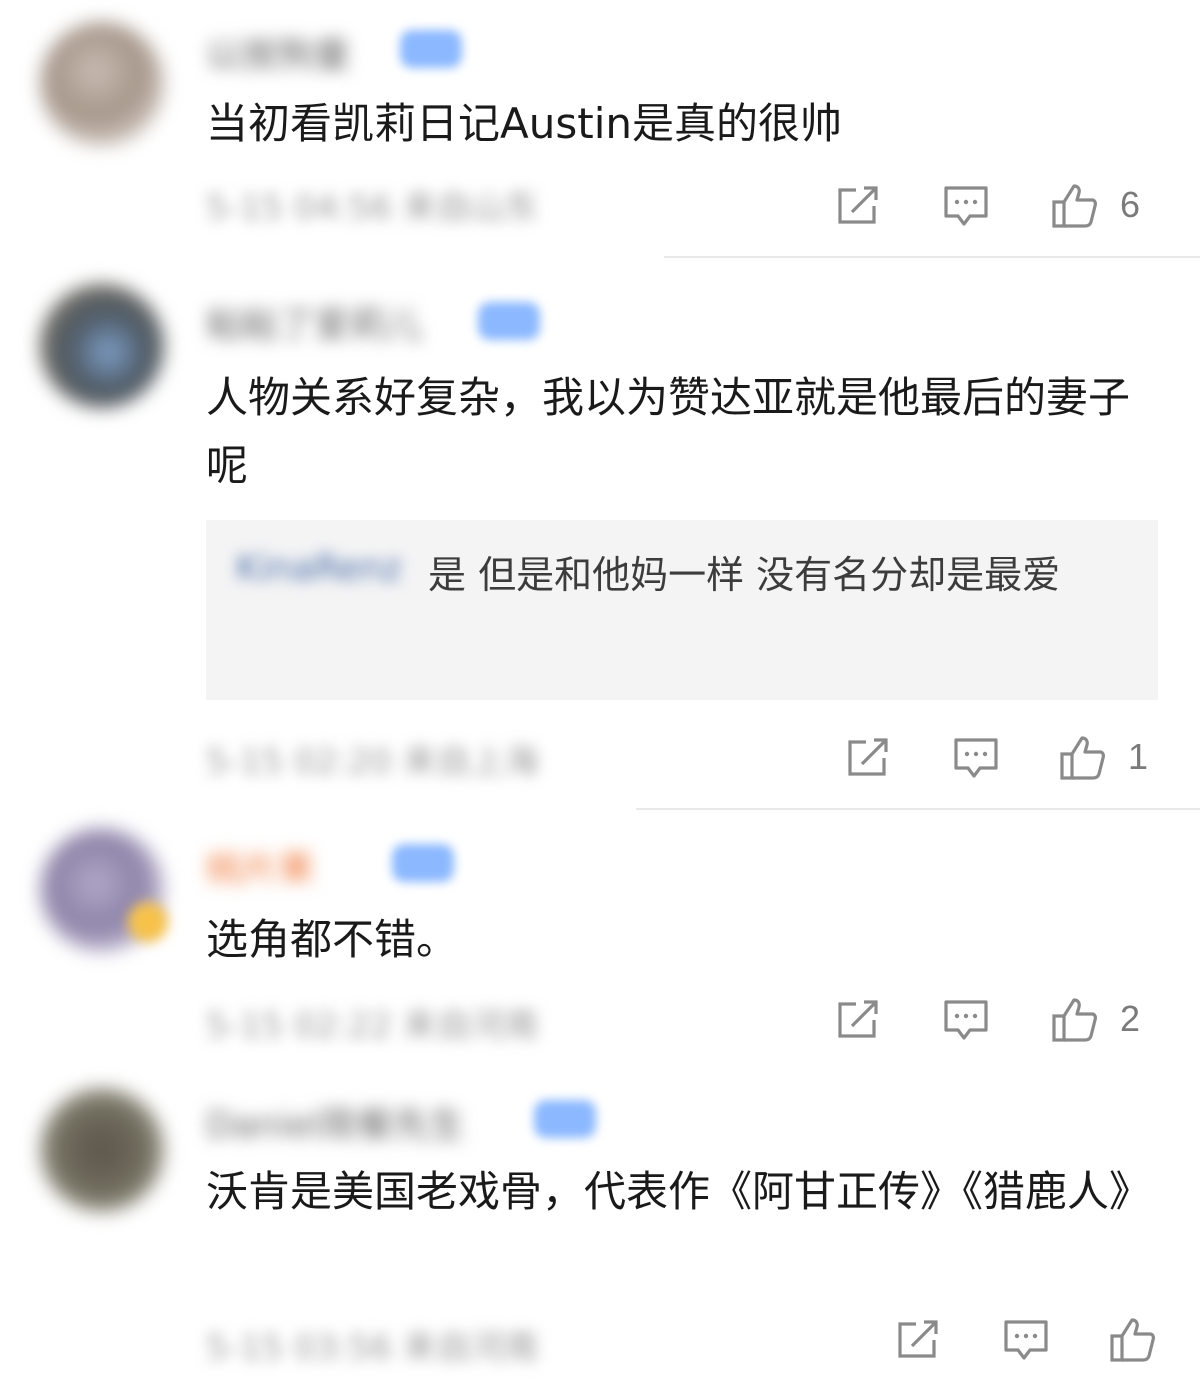  Describe the element at coordinates (524, 123) in the screenshot. I see `comment-text: 当初看凯莉日记Austin是真的很帅` at that location.